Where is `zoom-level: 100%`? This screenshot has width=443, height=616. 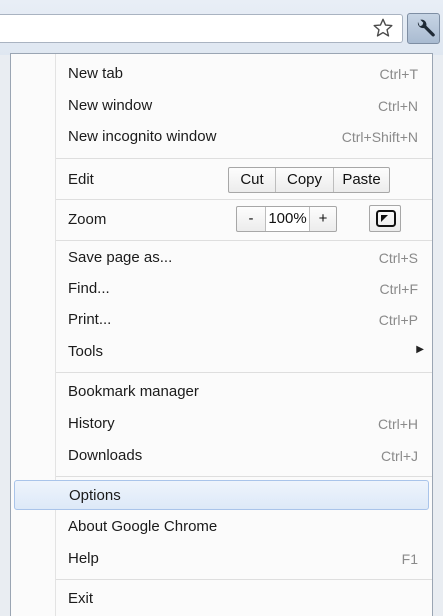 zoom-level: 100% is located at coordinates (288, 219).